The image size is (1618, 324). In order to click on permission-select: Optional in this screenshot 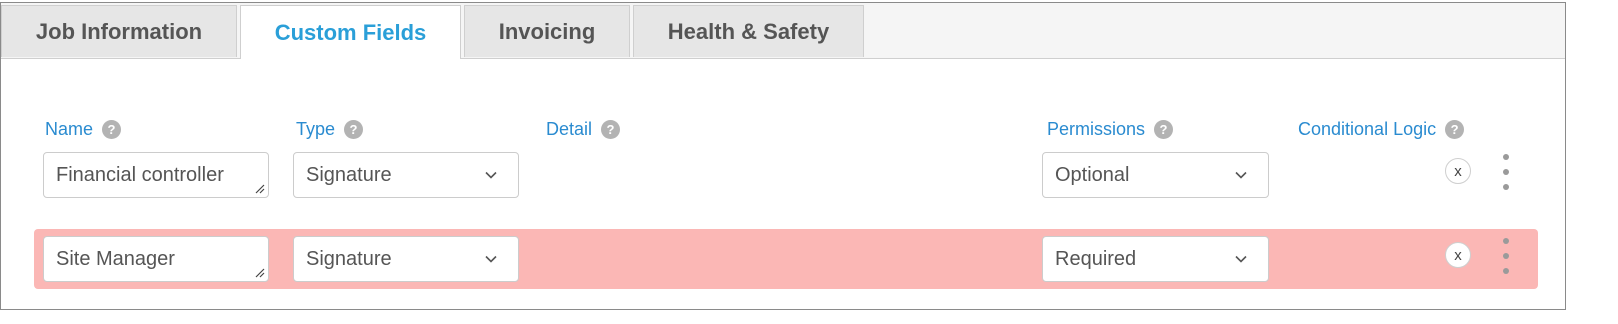, I will do `click(1155, 175)`.